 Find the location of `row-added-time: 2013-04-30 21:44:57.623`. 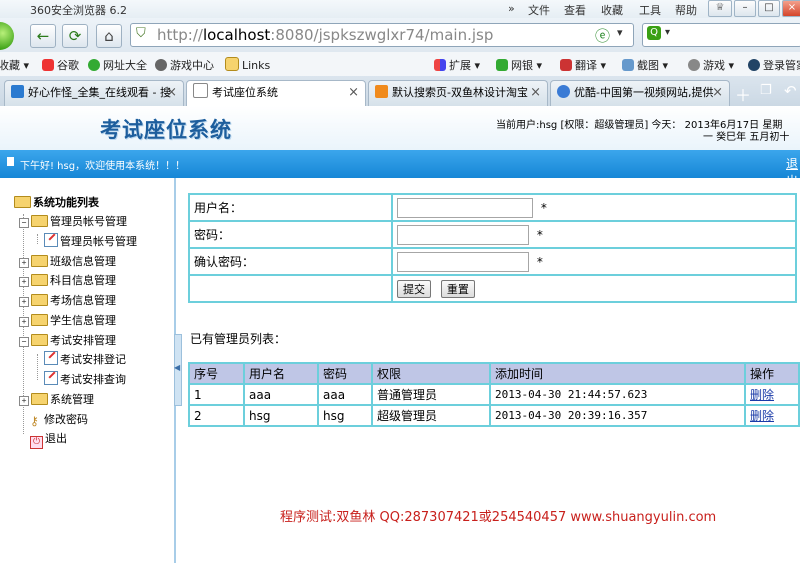

row-added-time: 2013-04-30 21:44:57.623 is located at coordinates (617, 394).